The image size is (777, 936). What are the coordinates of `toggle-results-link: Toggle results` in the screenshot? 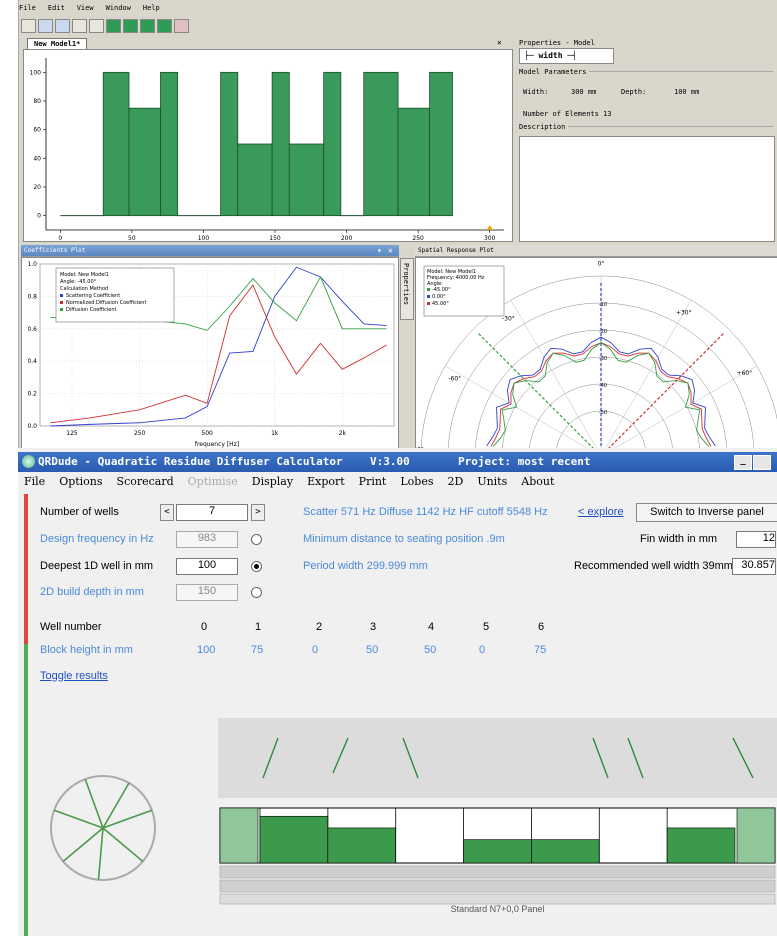 It's located at (74, 676).